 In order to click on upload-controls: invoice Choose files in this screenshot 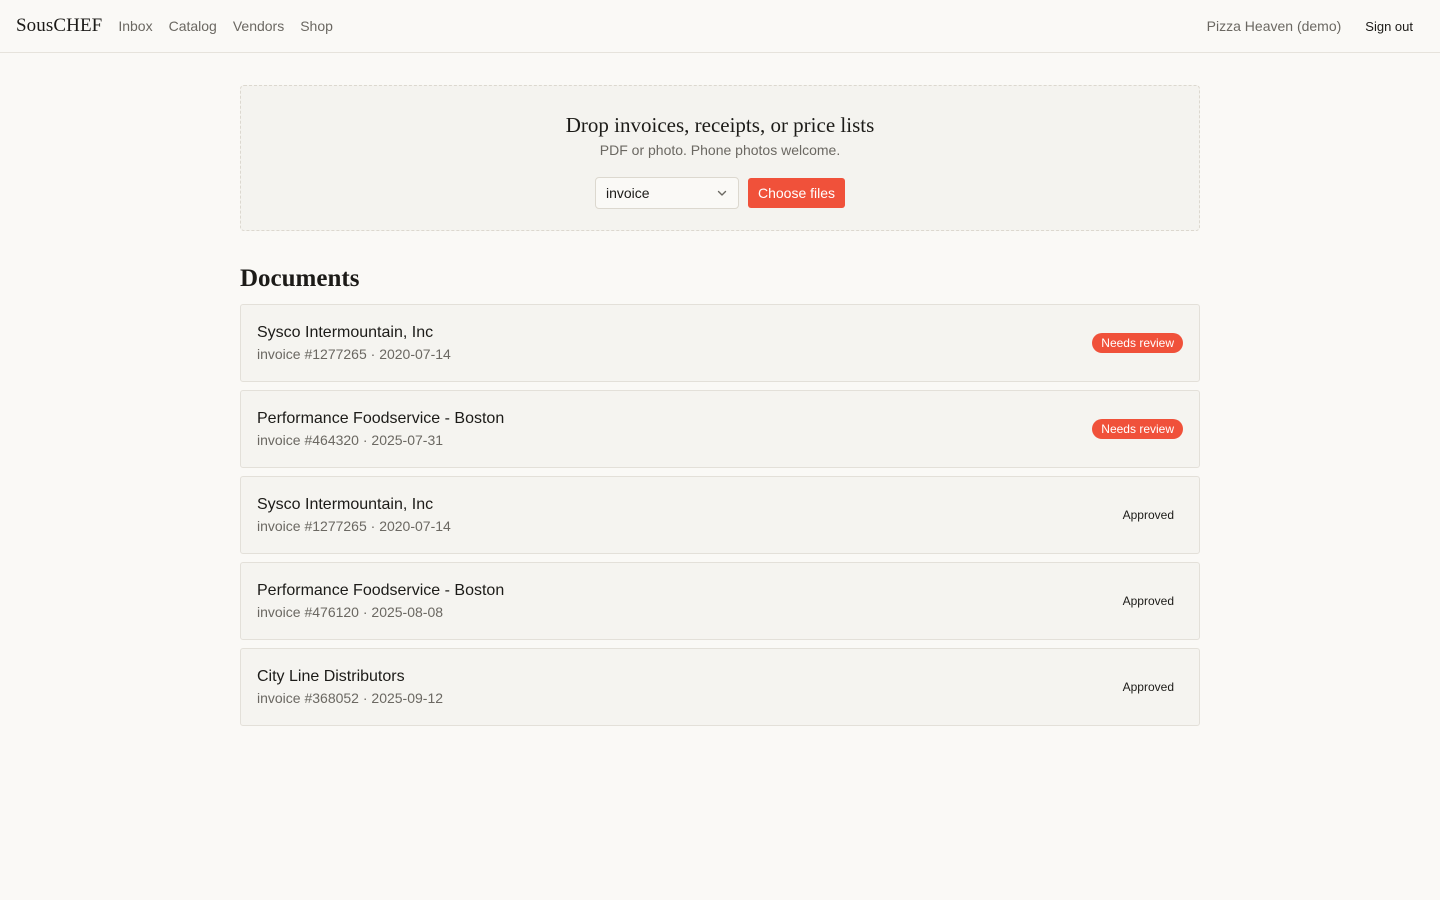, I will do `click(720, 193)`.